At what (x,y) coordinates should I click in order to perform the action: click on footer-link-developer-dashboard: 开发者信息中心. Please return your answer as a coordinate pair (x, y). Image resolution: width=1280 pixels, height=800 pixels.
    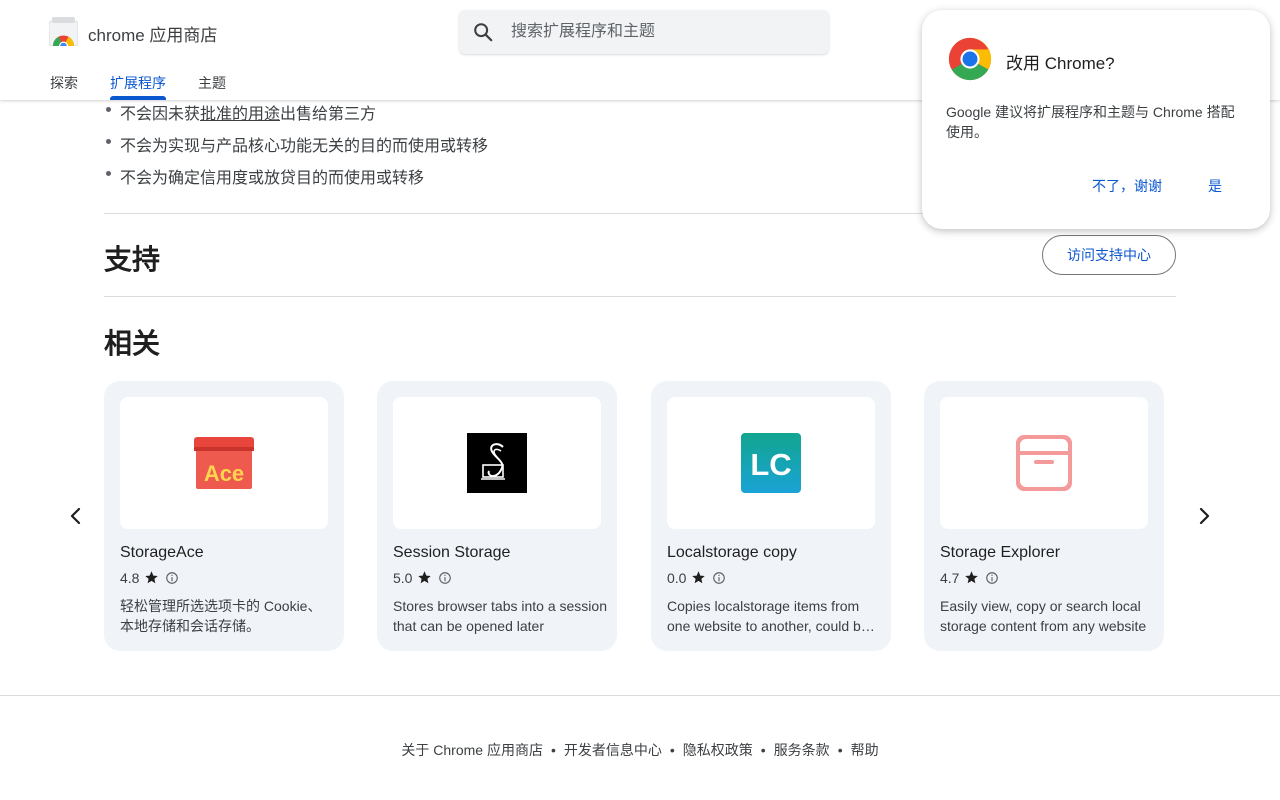
    Looking at the image, I should click on (613, 750).